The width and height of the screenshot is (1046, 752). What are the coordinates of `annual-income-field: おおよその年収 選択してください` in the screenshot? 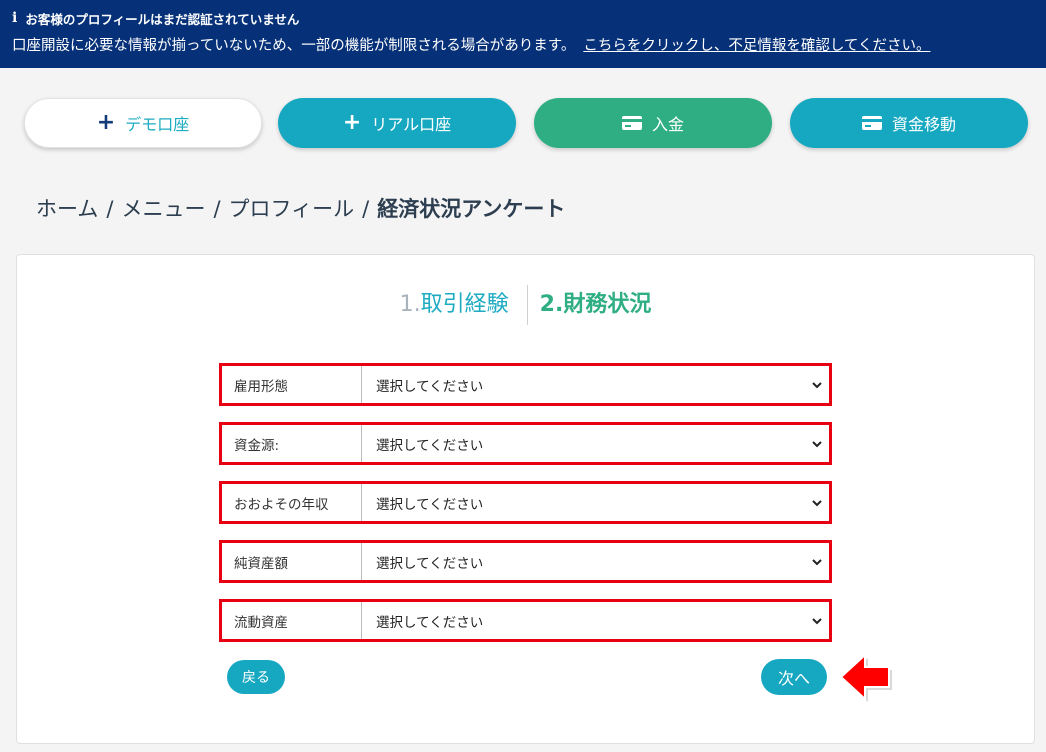 It's located at (525, 502).